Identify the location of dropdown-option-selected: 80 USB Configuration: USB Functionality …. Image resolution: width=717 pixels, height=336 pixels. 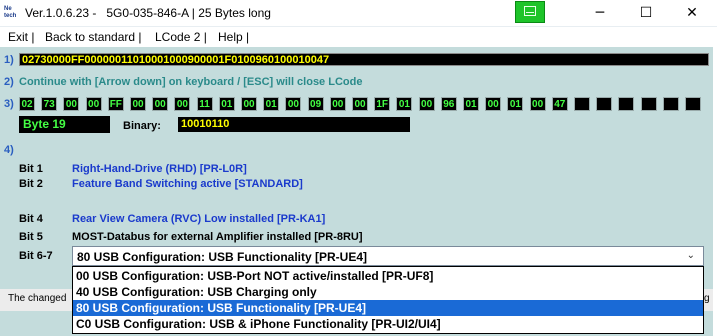
(388, 308).